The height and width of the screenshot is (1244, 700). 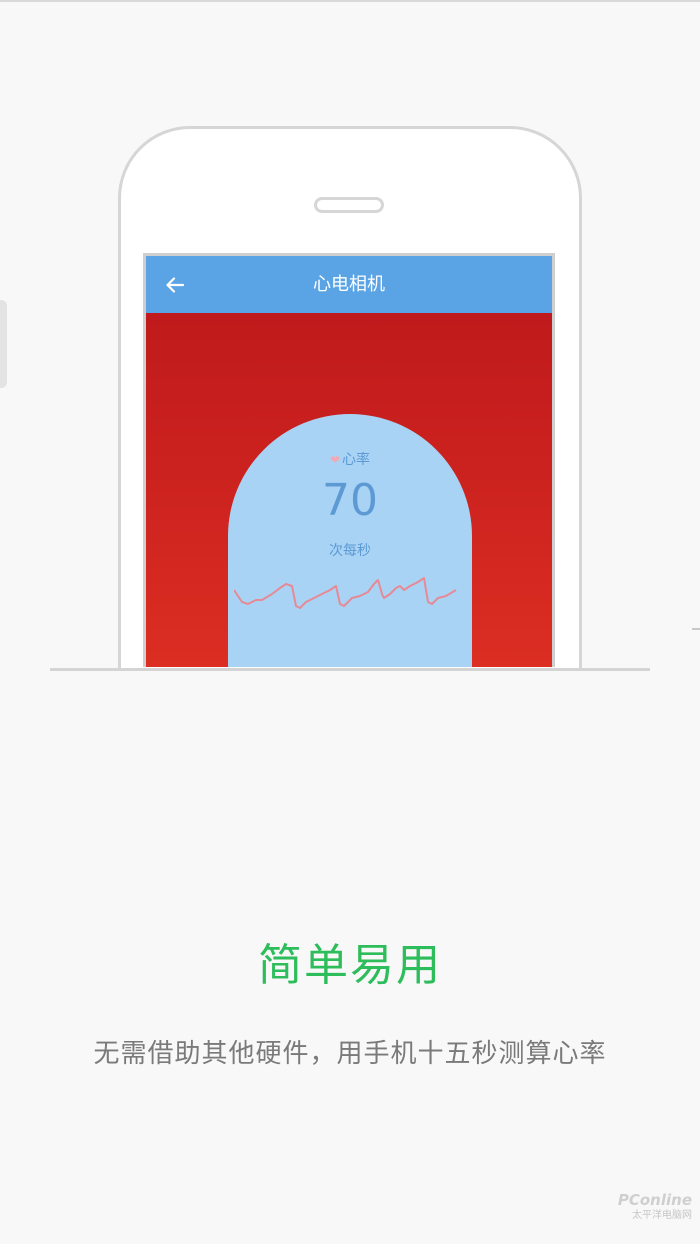 I want to click on ground-line, so click(x=350, y=669).